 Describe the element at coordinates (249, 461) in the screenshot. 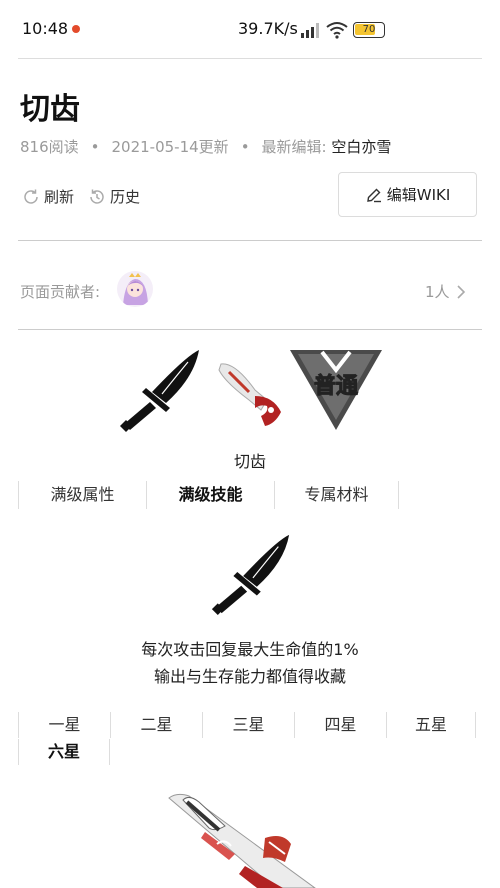

I see `item-name: 切齿` at that location.